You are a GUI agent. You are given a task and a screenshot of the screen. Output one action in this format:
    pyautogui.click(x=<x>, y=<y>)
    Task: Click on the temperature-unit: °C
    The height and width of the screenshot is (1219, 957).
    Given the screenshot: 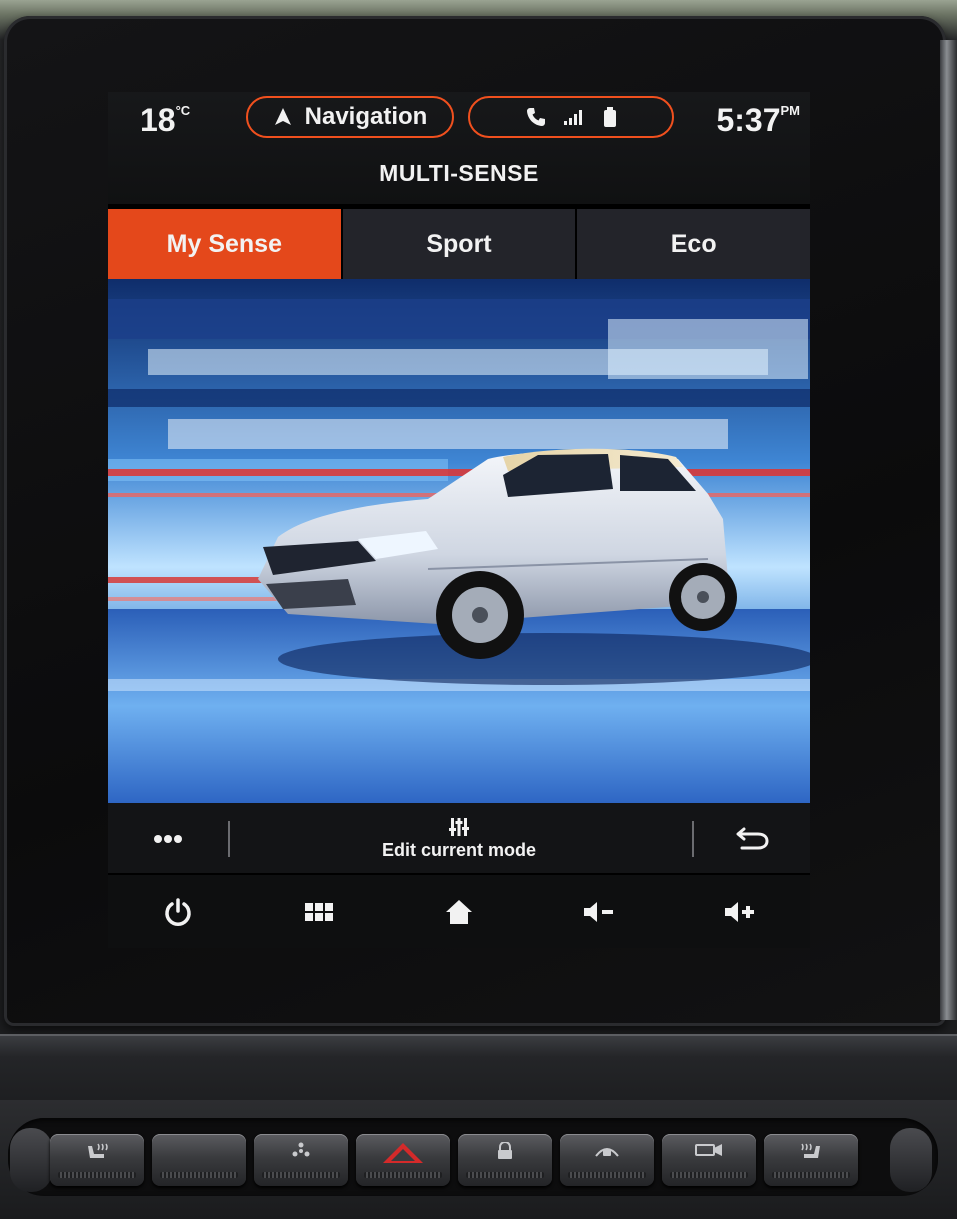 What is the action you would take?
    pyautogui.click(x=183, y=110)
    